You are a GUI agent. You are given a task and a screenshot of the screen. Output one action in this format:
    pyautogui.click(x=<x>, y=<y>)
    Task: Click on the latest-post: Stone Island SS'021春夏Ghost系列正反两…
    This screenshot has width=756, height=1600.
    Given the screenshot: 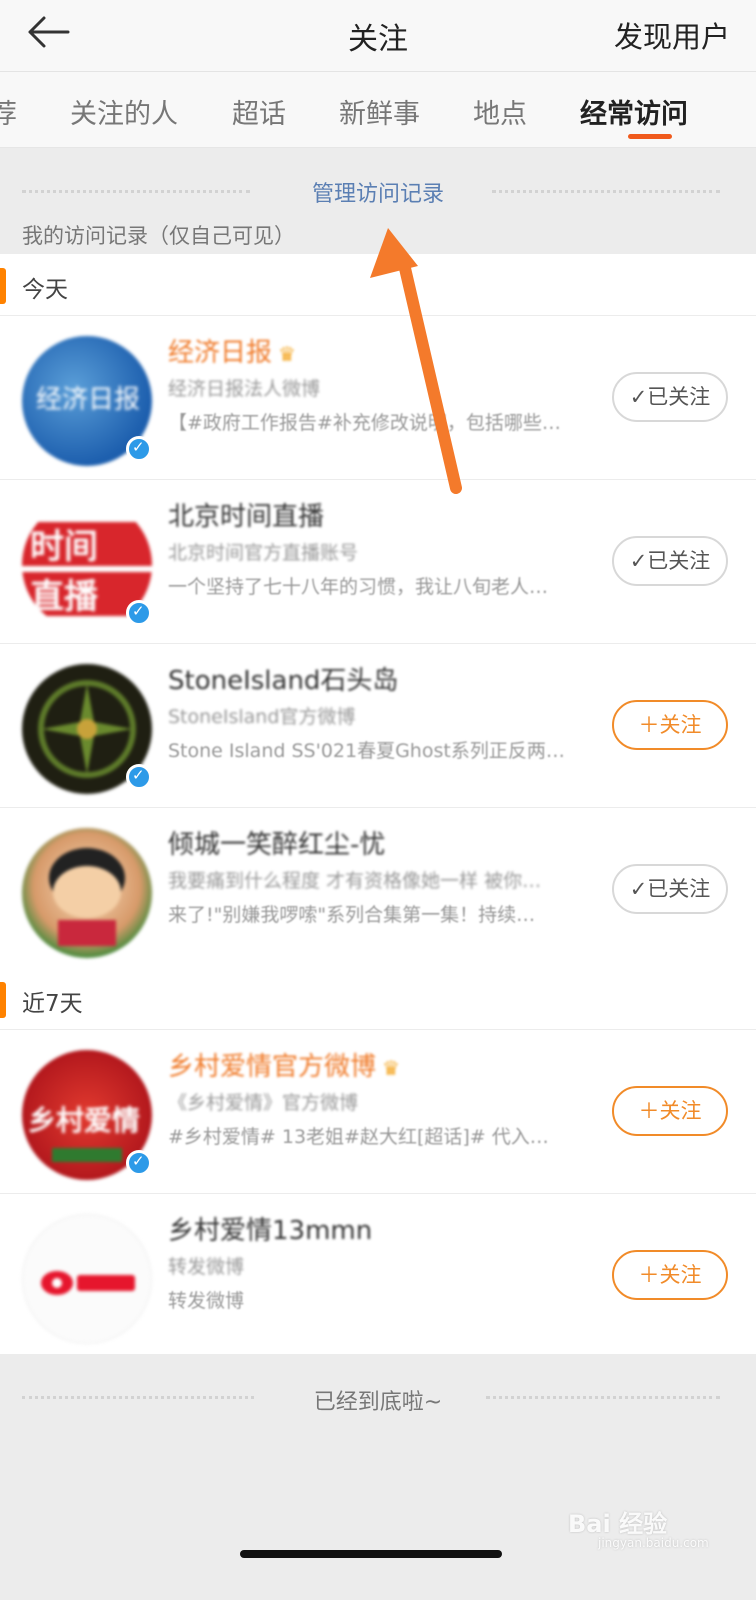 What is the action you would take?
    pyautogui.click(x=366, y=751)
    